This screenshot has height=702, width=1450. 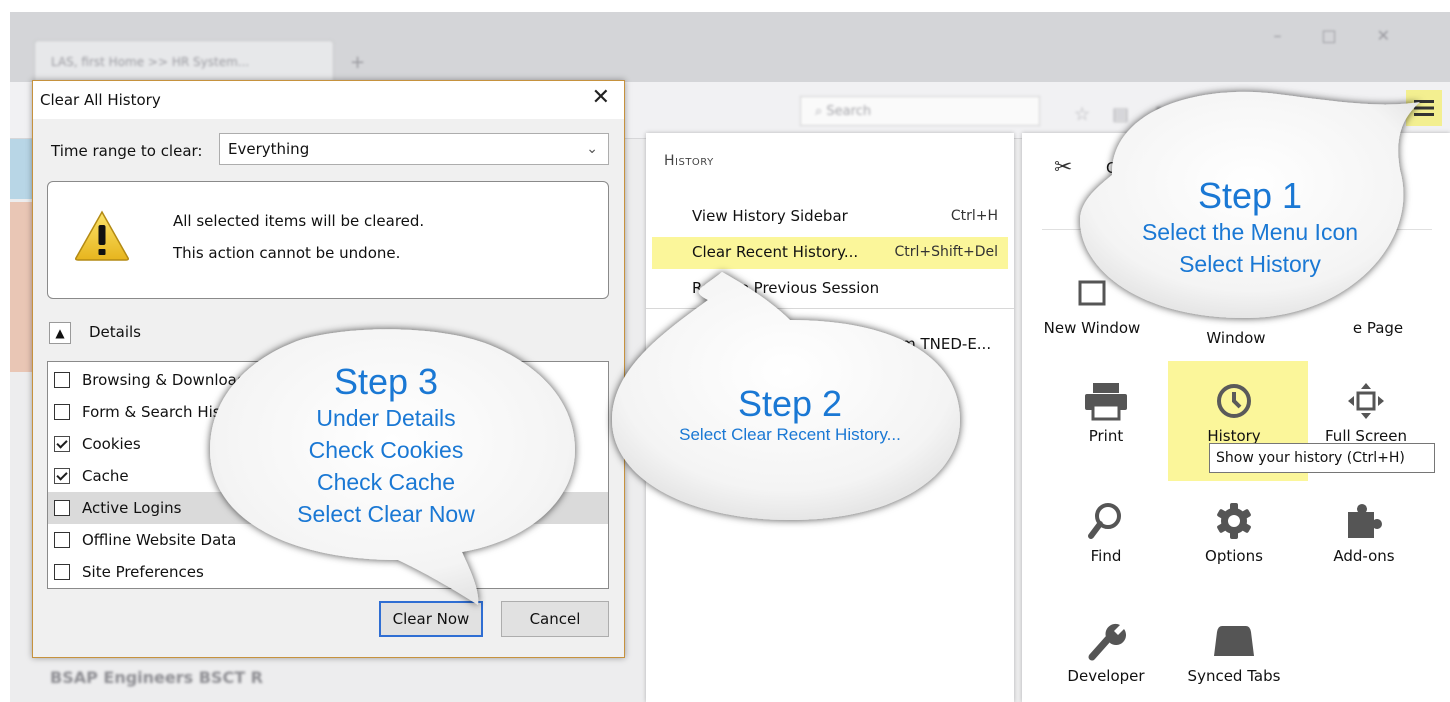 I want to click on full-screen-tile: Full Screen, so click(x=1366, y=412).